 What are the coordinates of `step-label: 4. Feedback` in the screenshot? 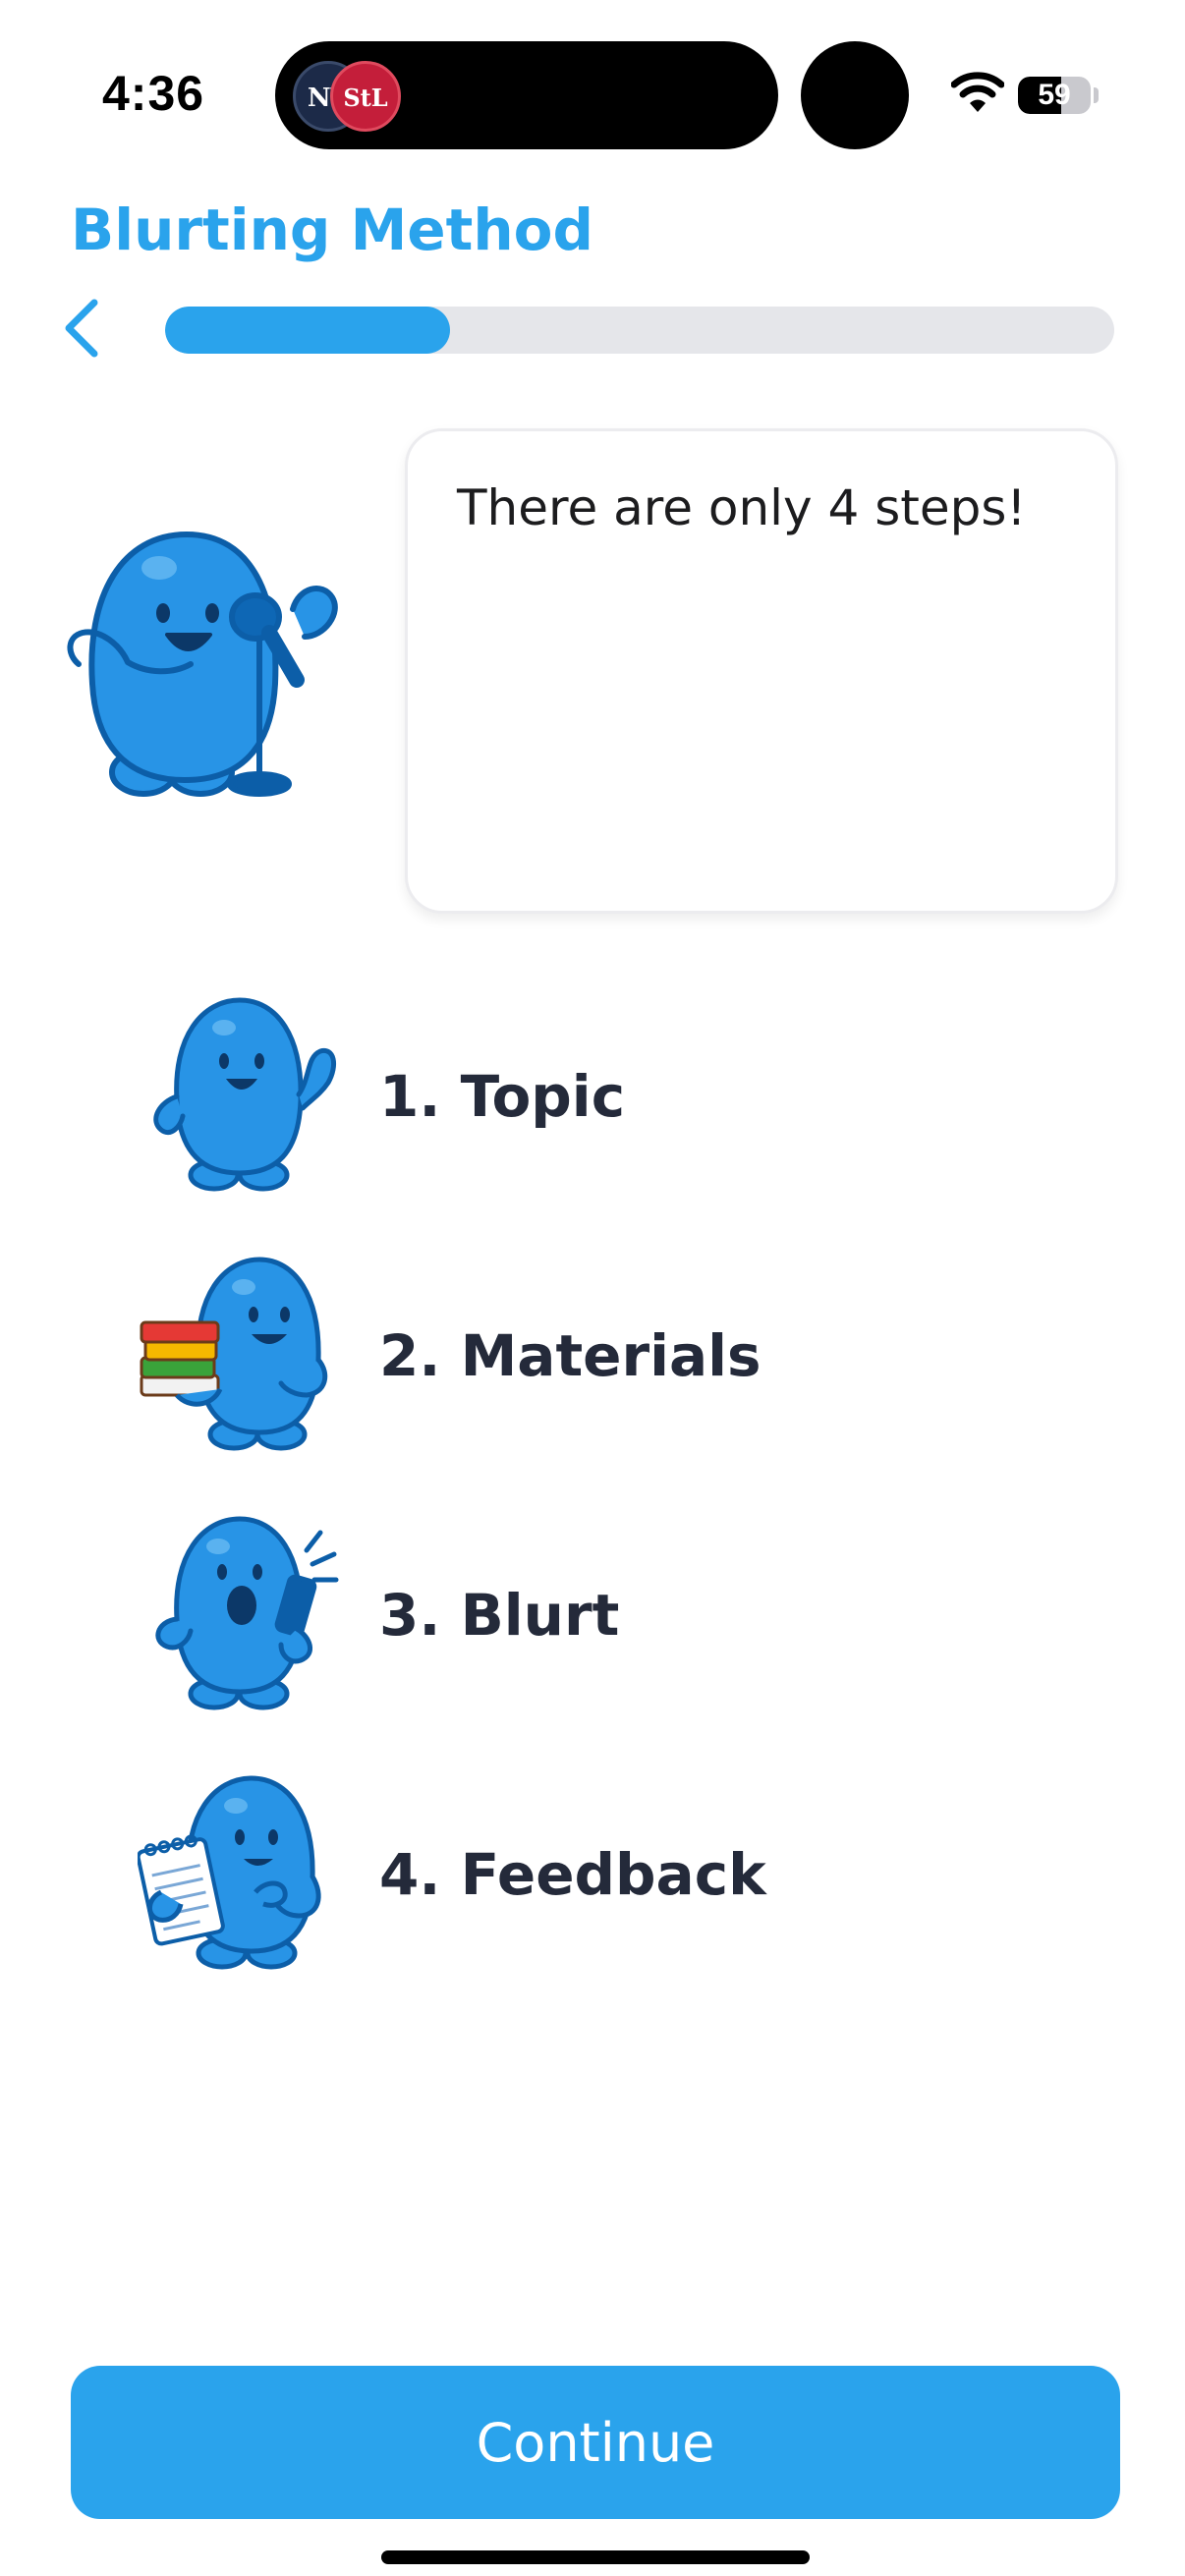 It's located at (573, 1874).